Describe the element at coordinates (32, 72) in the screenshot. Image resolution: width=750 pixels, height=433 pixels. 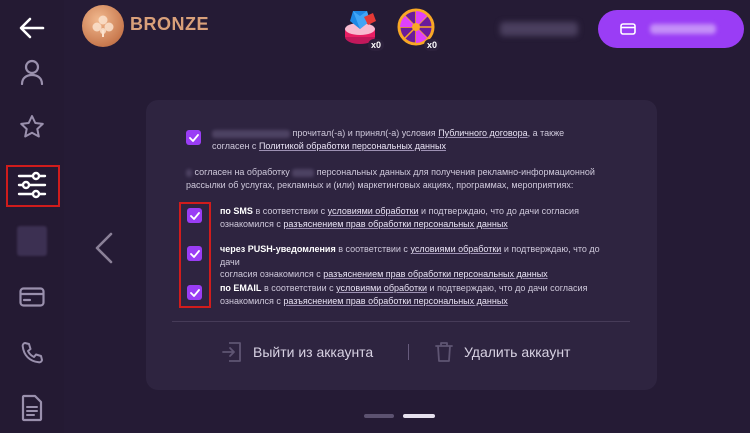
I see `user-icon` at that location.